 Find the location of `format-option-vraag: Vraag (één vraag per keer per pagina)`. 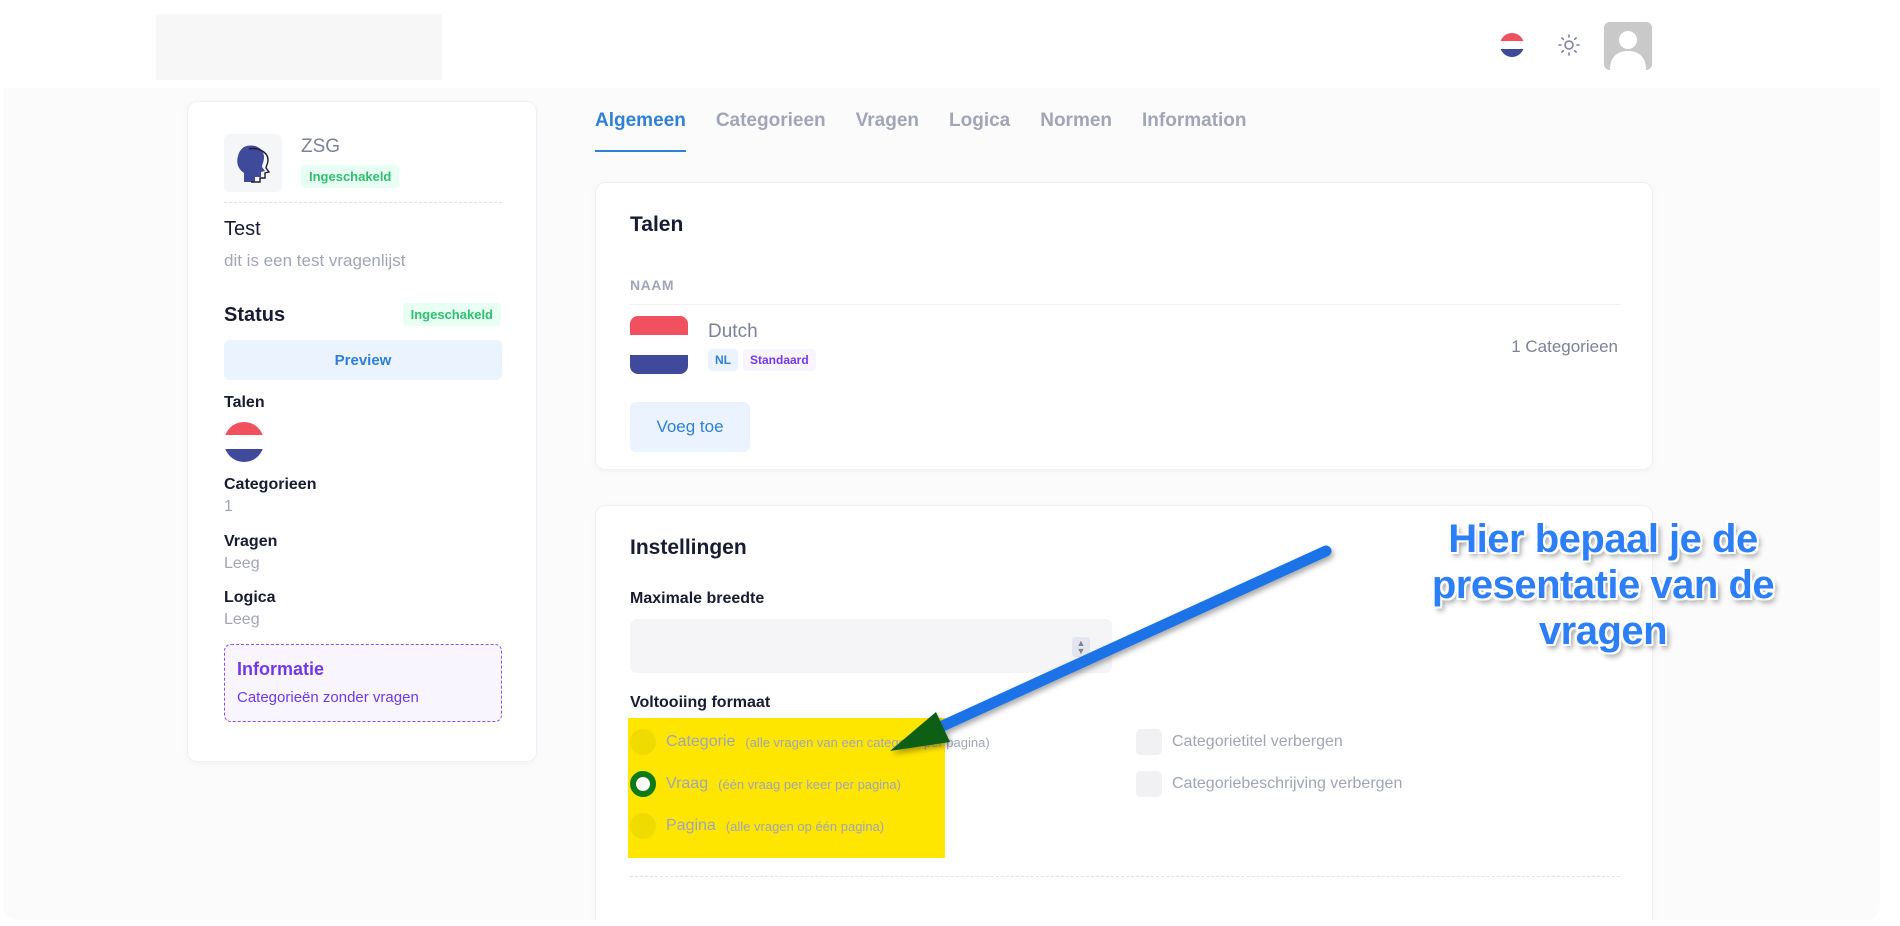

format-option-vraag: Vraag (één vraag per keer per pagina) is located at coordinates (765, 784).